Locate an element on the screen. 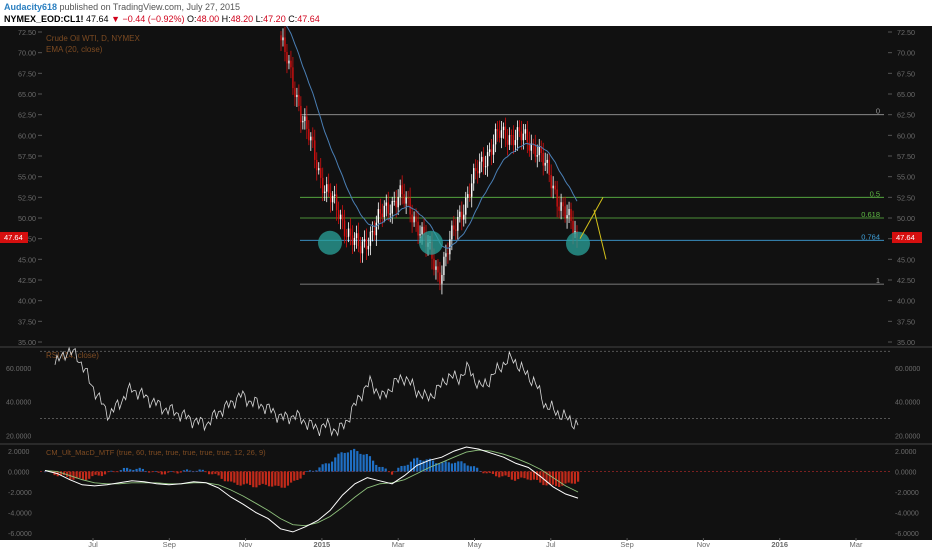 The width and height of the screenshot is (932, 550). price-axis-tick-right: 60.00 is located at coordinates (906, 135).